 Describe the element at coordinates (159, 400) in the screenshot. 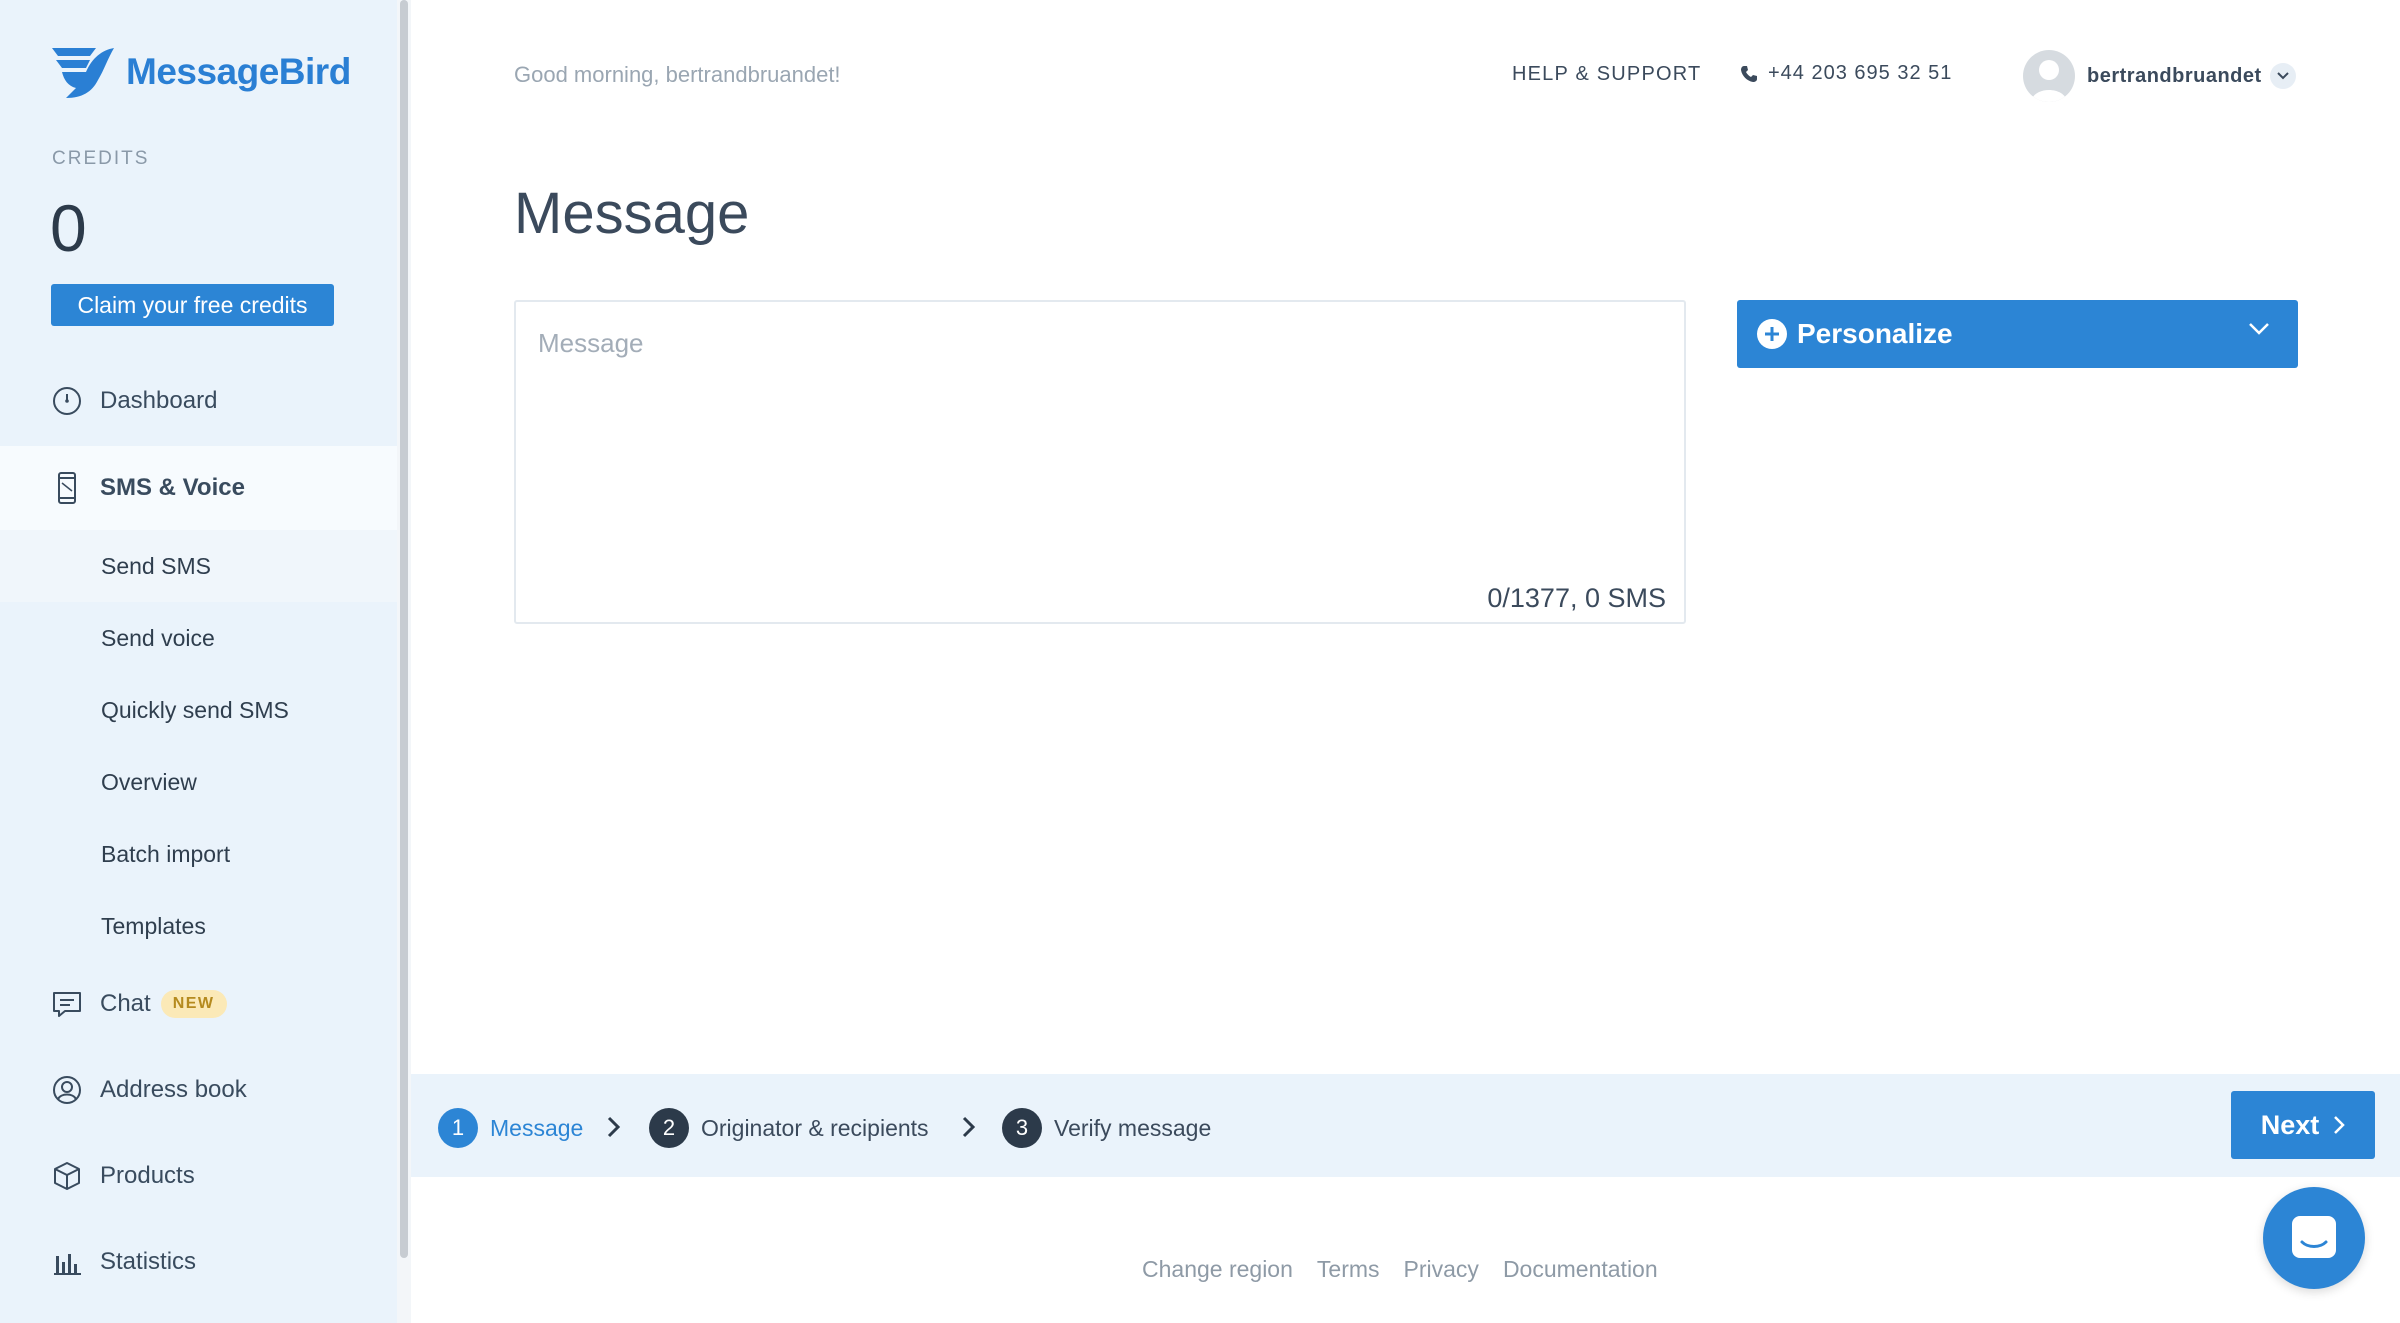

I see `sidebar-item-label: Dashboard` at that location.